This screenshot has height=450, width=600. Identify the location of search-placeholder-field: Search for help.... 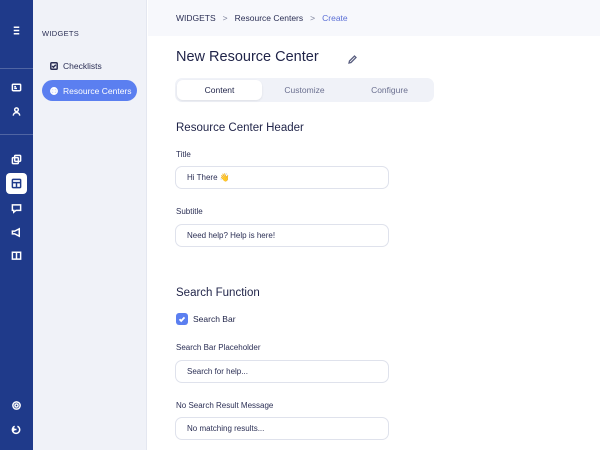
(282, 371).